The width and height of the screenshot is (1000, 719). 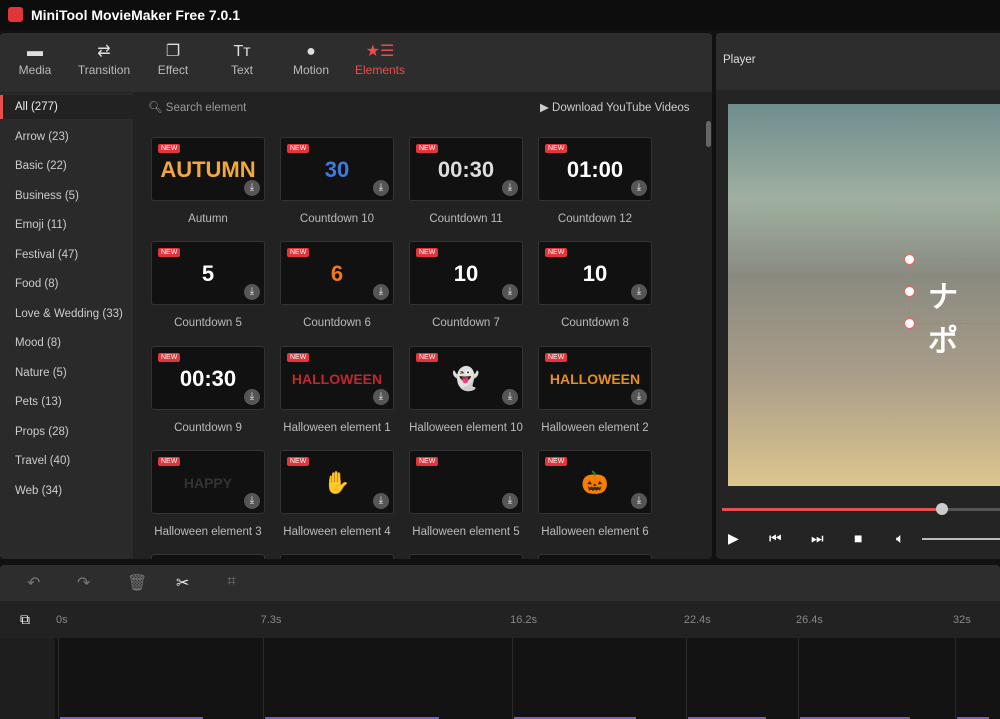 What do you see at coordinates (337, 273) in the screenshot?
I see `element-tile: NEW 6 ⤓` at bounding box center [337, 273].